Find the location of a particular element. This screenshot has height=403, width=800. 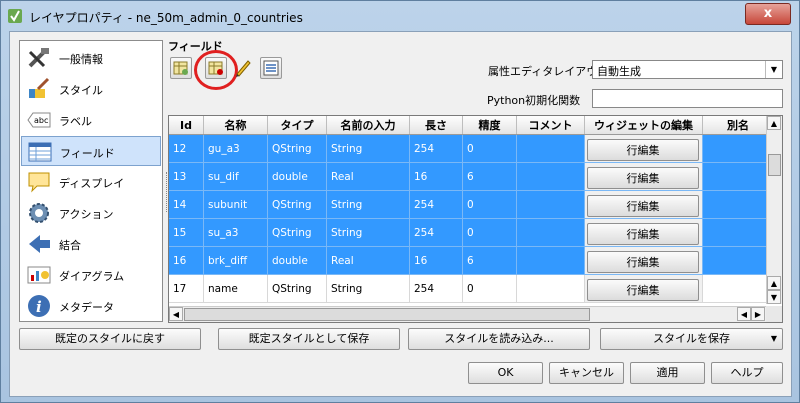

column-header: 名称 is located at coordinates (235, 125).